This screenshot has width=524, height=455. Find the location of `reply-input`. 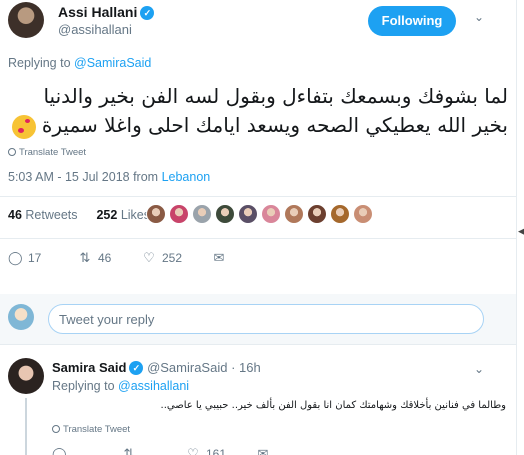

reply-input is located at coordinates (266, 319).